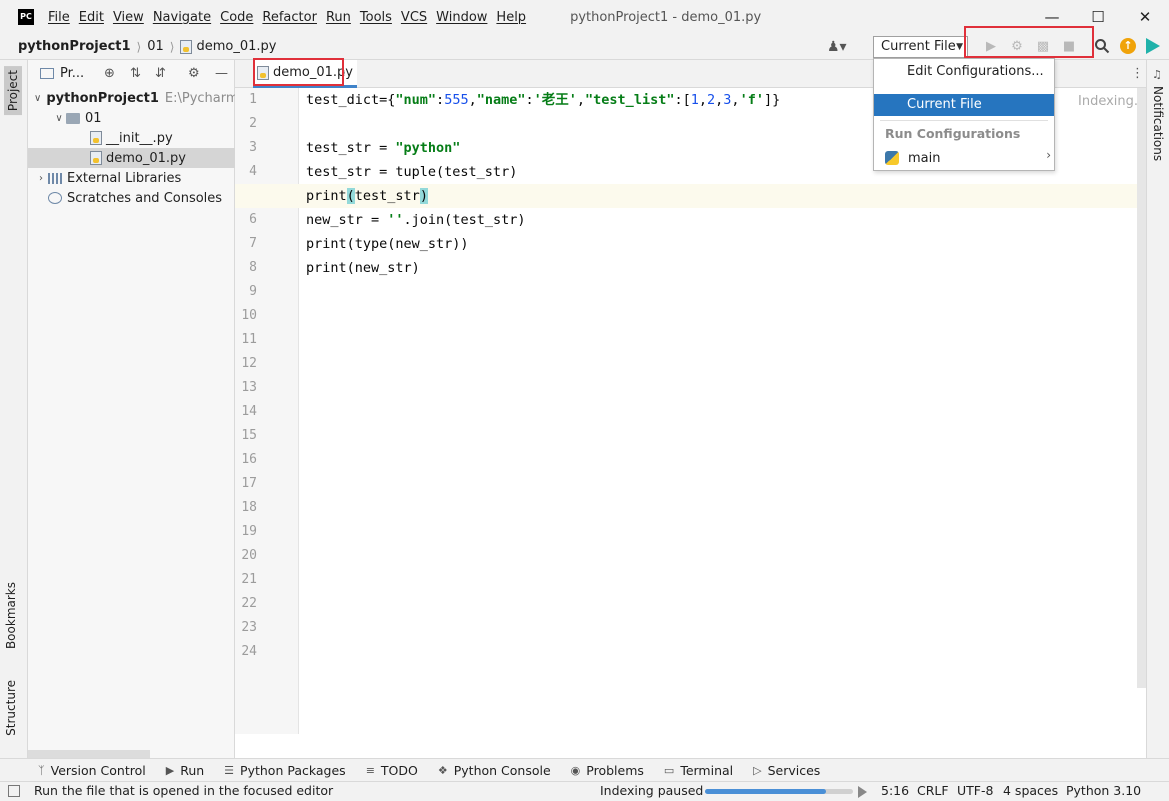 This screenshot has height=801, width=1169. I want to click on code-line: print(new_str), so click(363, 268).